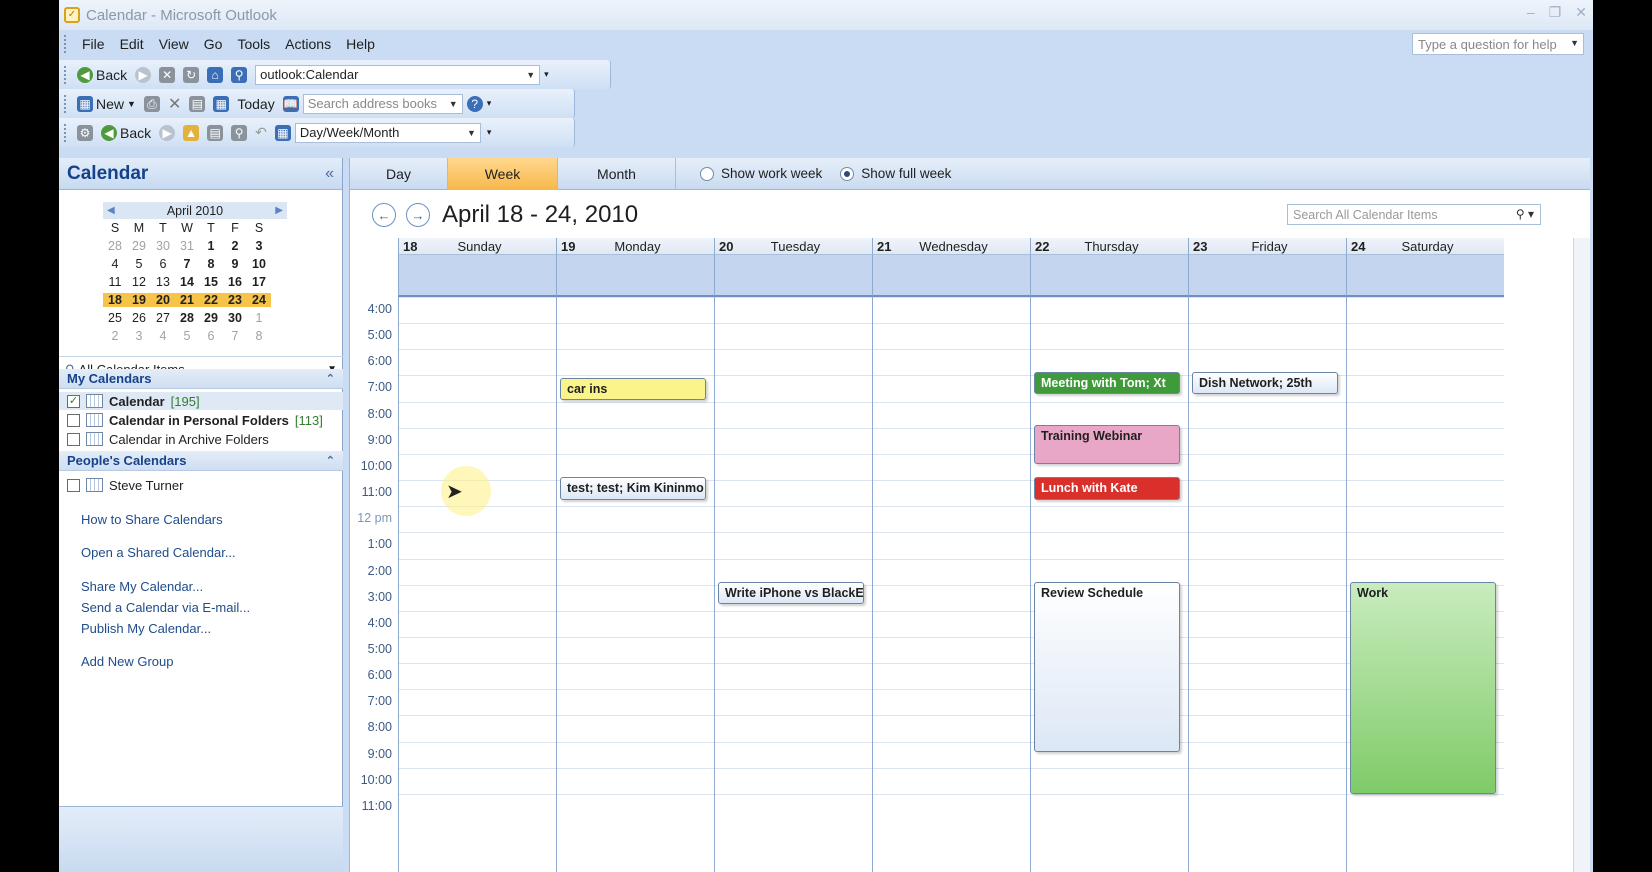  What do you see at coordinates (1107, 667) in the screenshot?
I see `calendar-event: Review Schedule` at bounding box center [1107, 667].